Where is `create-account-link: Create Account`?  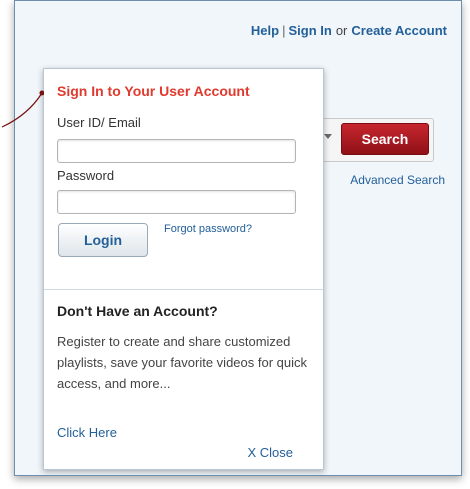 create-account-link: Create Account is located at coordinates (399, 30).